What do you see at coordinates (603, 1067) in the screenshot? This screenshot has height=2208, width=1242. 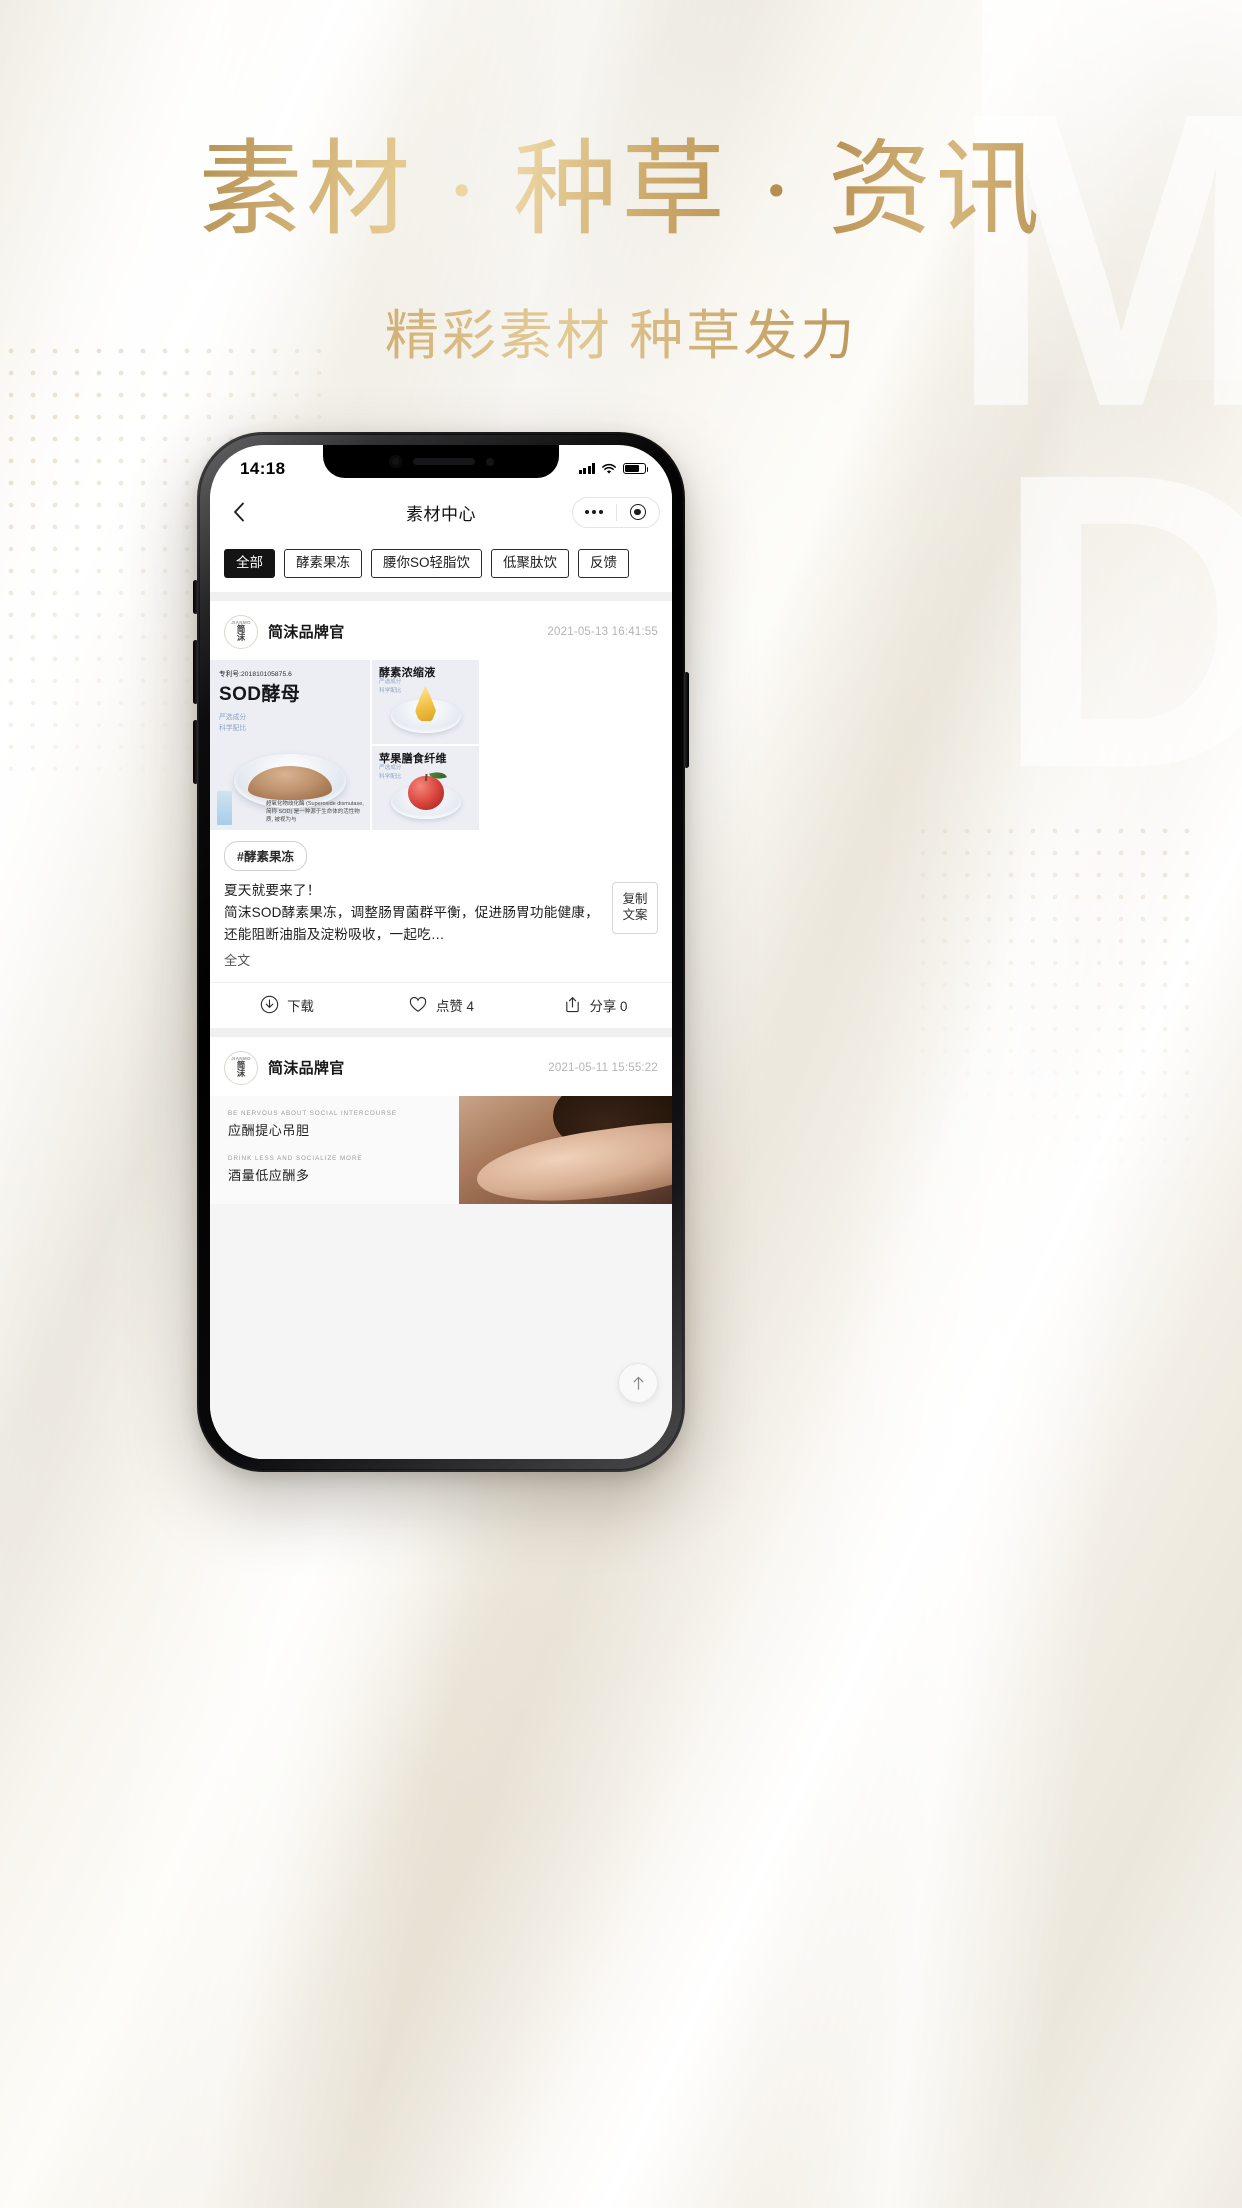 I see `post-timestamp-2: 2021-05-11 15:55:22` at bounding box center [603, 1067].